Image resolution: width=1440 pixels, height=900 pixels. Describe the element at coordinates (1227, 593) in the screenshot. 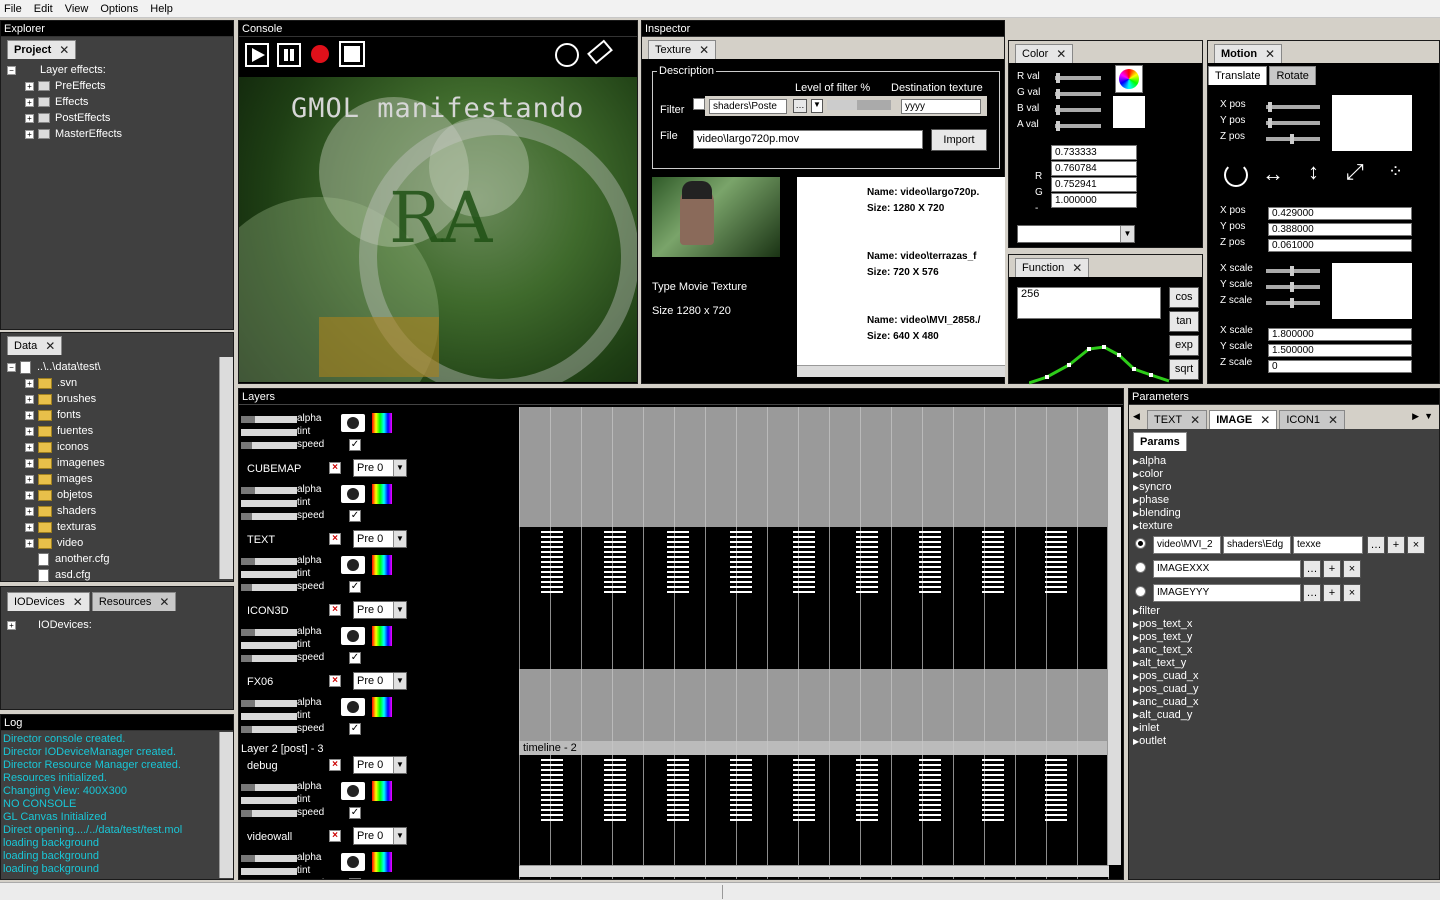

I see `texture-field: IMAGEYYY` at that location.